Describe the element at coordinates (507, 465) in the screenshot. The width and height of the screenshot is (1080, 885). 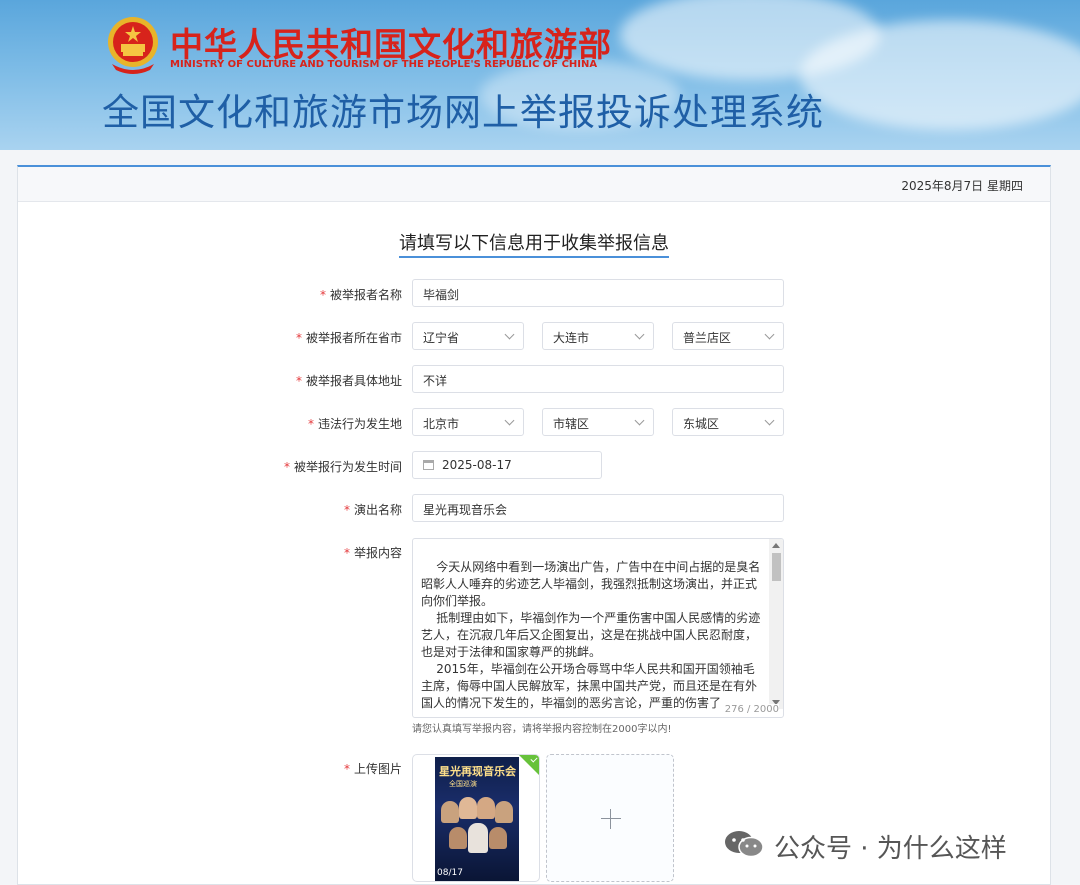
I see `violation-date-picker: 2025-08-17` at that location.